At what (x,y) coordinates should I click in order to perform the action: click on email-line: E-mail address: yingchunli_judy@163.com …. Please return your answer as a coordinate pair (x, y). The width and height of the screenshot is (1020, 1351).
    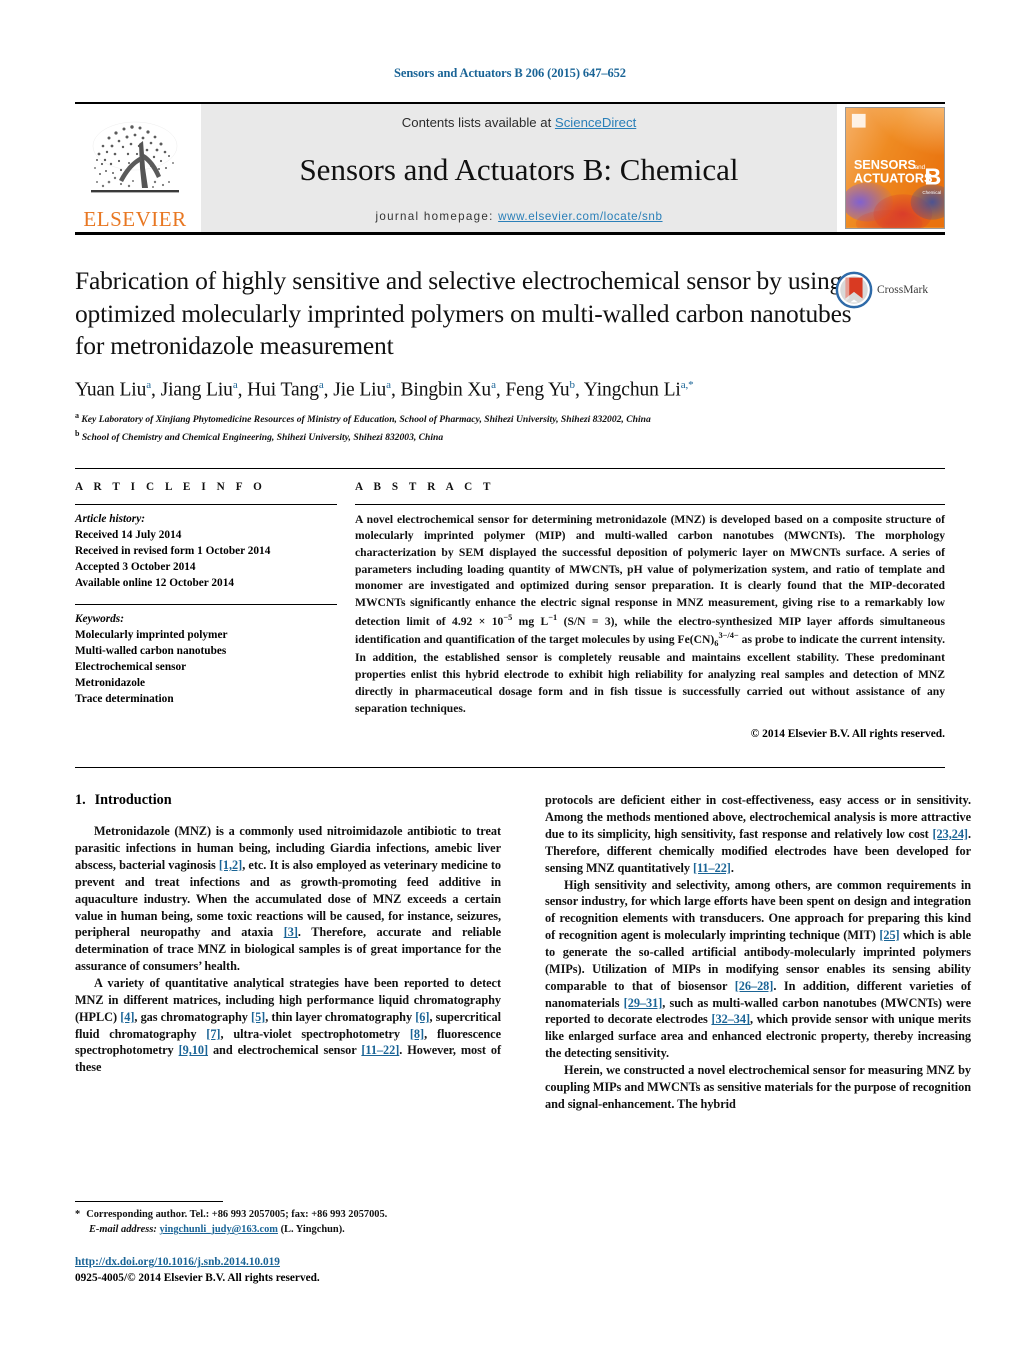
    Looking at the image, I should click on (288, 1229).